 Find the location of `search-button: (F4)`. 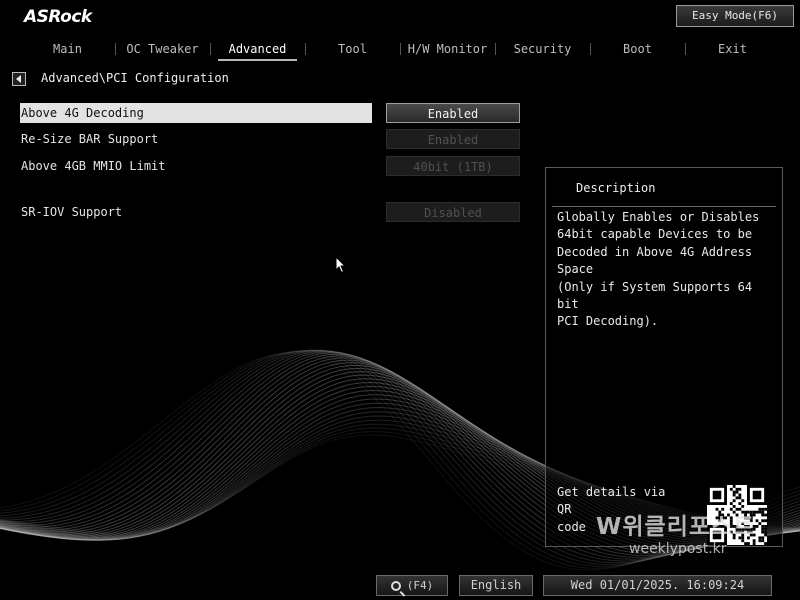

search-button: (F4) is located at coordinates (412, 585).